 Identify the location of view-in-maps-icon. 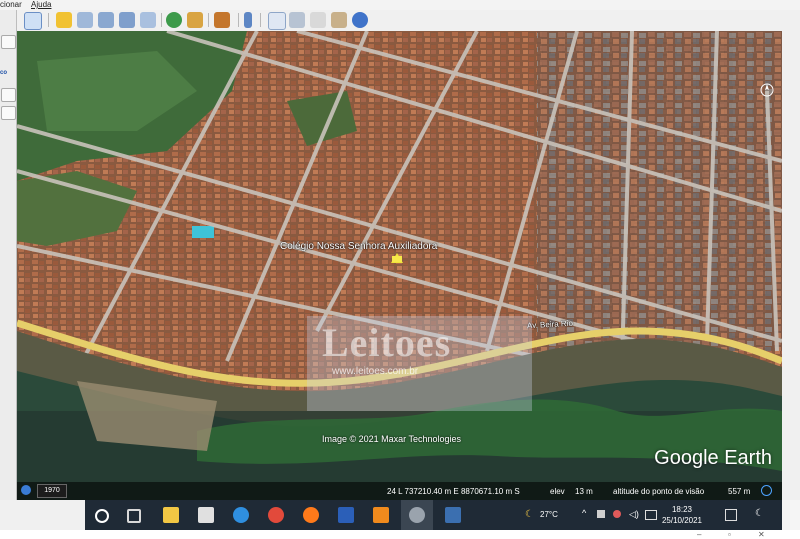
(339, 20).